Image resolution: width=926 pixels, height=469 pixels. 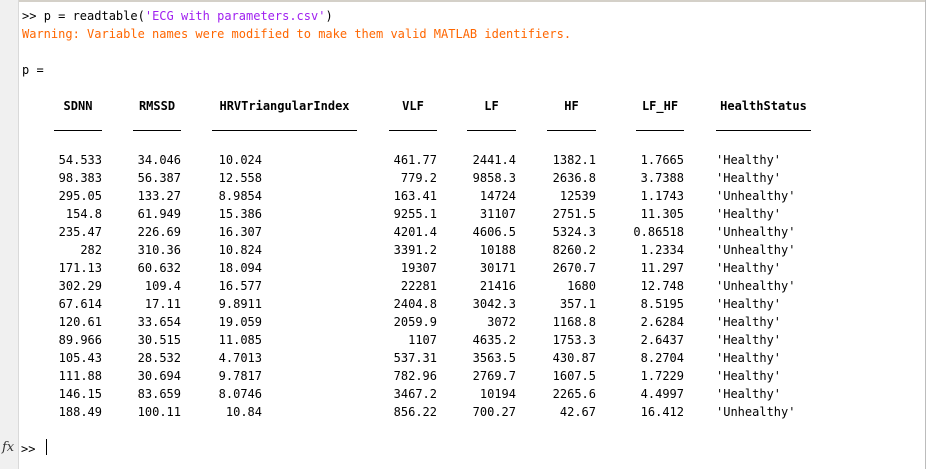 I want to click on table-cell: 11.297, so click(x=662, y=268).